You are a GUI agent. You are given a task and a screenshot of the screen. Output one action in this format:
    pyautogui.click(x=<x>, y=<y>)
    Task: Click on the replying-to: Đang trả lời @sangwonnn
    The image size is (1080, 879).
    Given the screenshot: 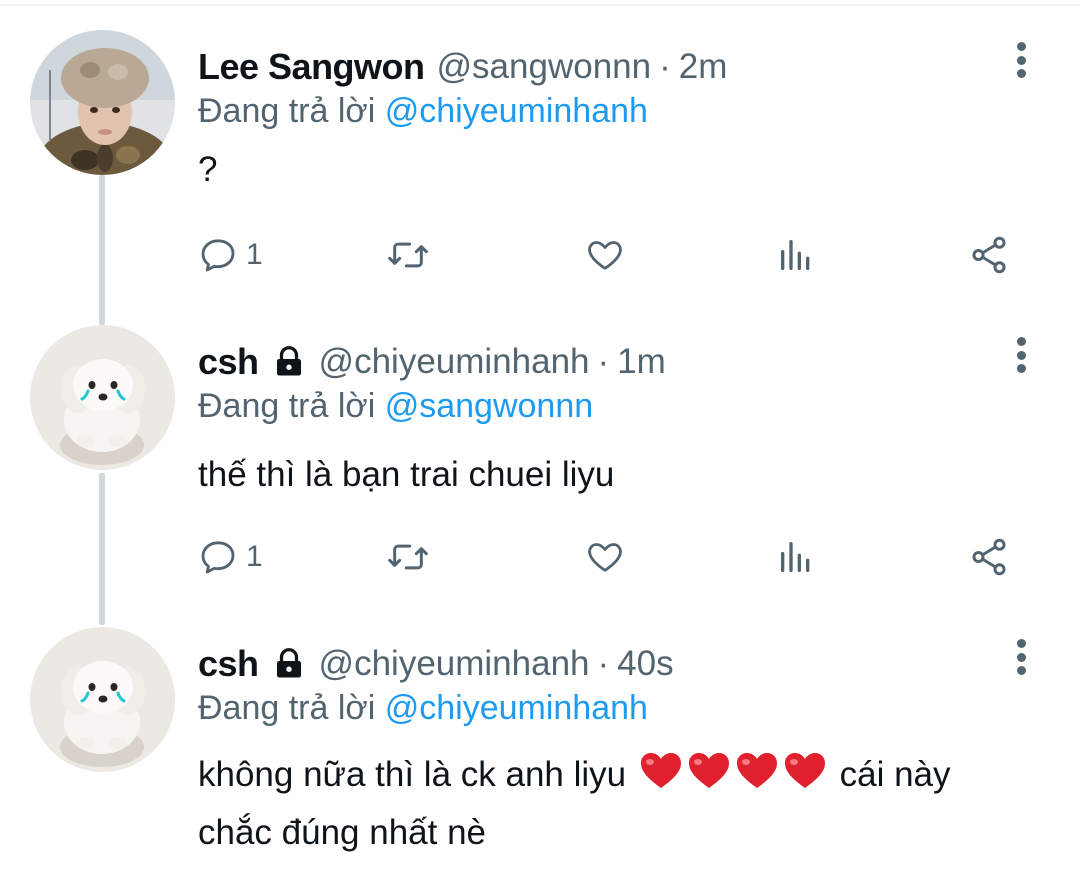 What is the action you would take?
    pyautogui.click(x=395, y=406)
    